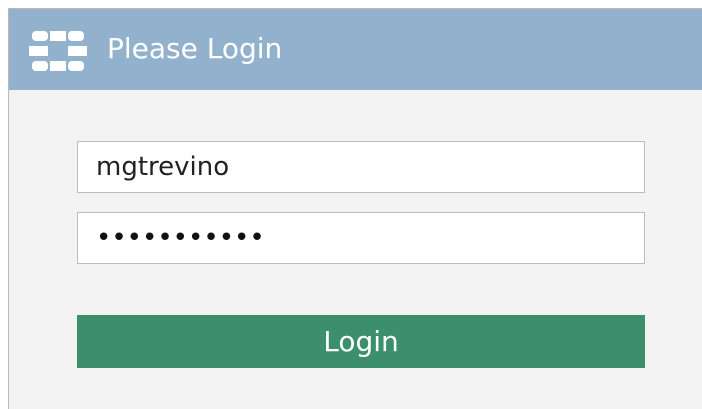 The height and width of the screenshot is (409, 702). Describe the element at coordinates (361, 238) in the screenshot. I see `password-input` at that location.